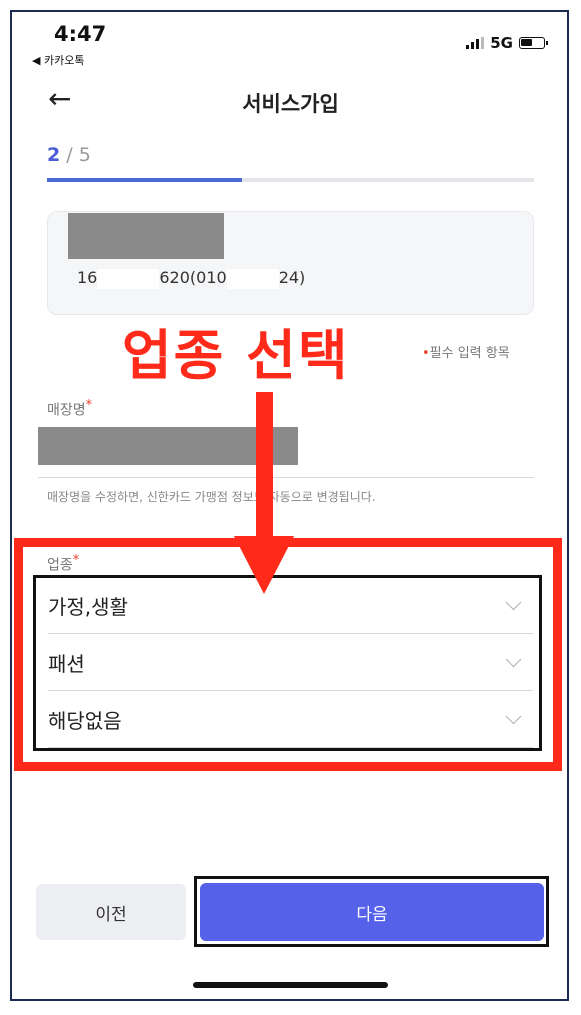  Describe the element at coordinates (290, 720) in the screenshot. I see `industry-select-3: 해당없음` at that location.